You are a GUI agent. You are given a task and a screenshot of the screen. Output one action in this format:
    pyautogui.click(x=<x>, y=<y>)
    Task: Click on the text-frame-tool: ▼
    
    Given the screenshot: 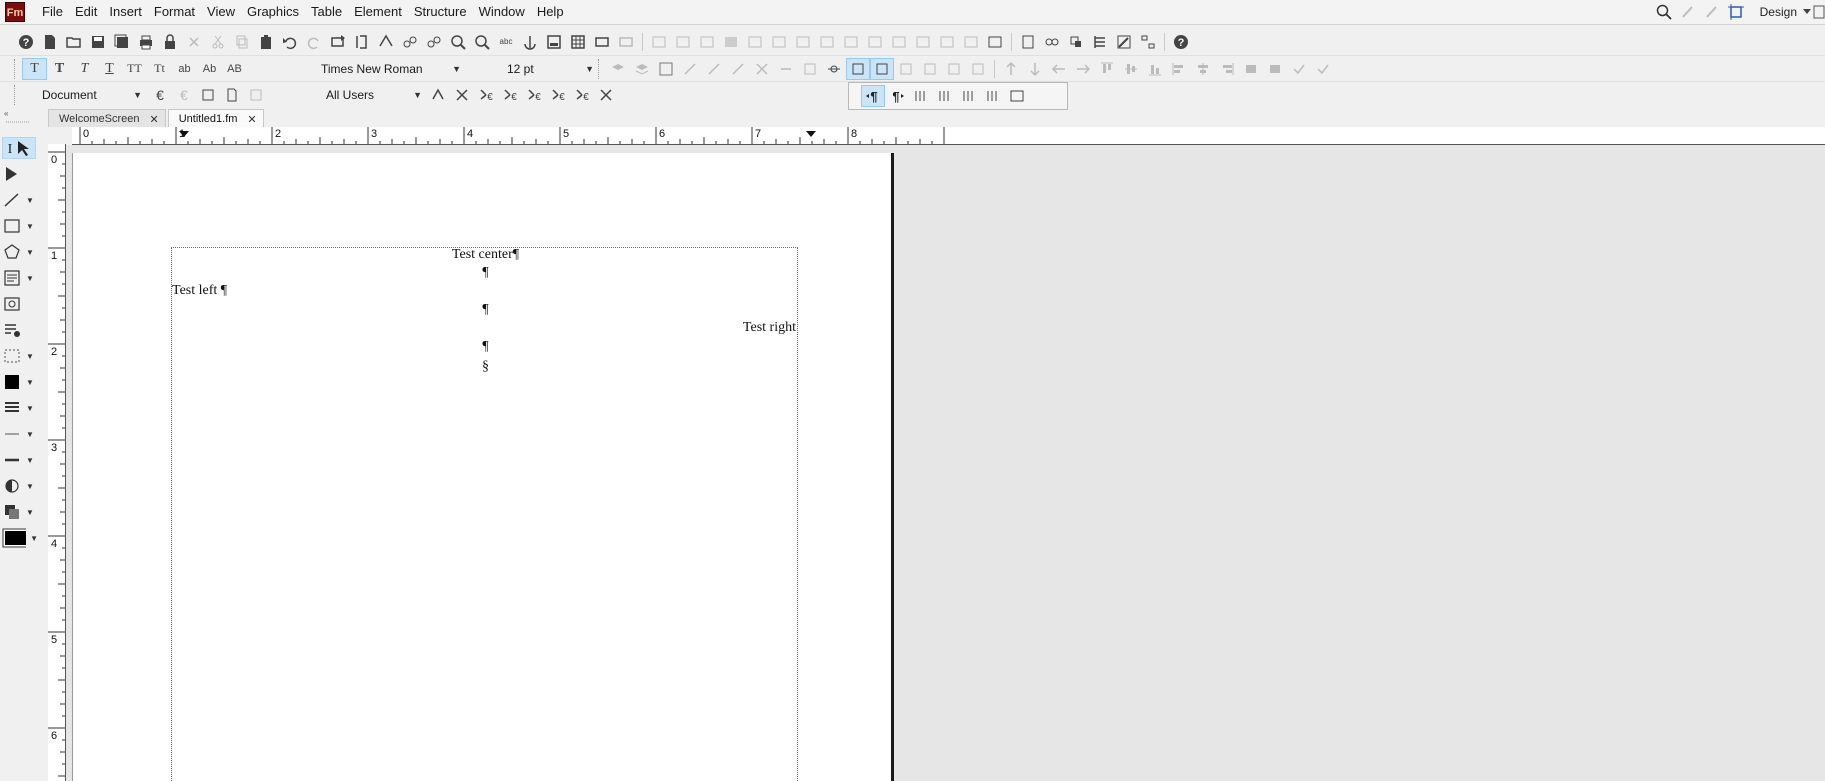 What is the action you would take?
    pyautogui.click(x=20, y=278)
    